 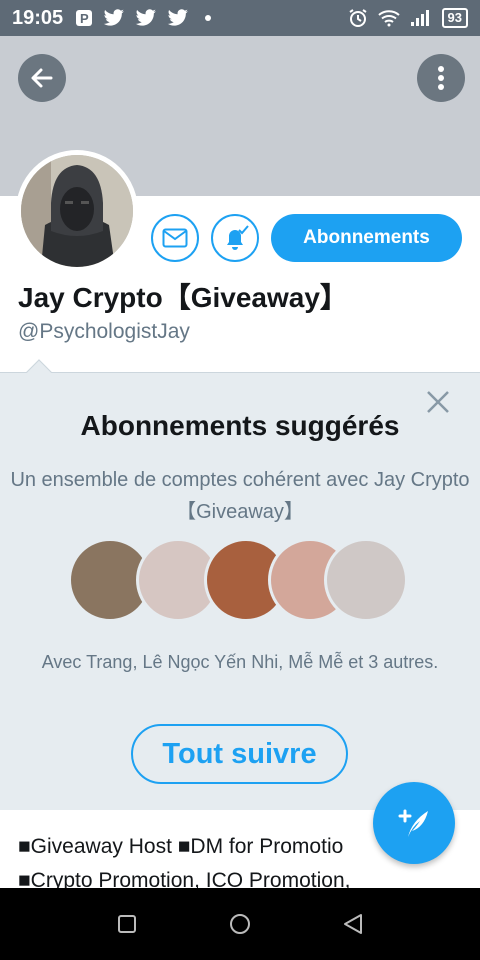 What do you see at coordinates (454, 18) in the screenshot?
I see `battery-icon: 93` at bounding box center [454, 18].